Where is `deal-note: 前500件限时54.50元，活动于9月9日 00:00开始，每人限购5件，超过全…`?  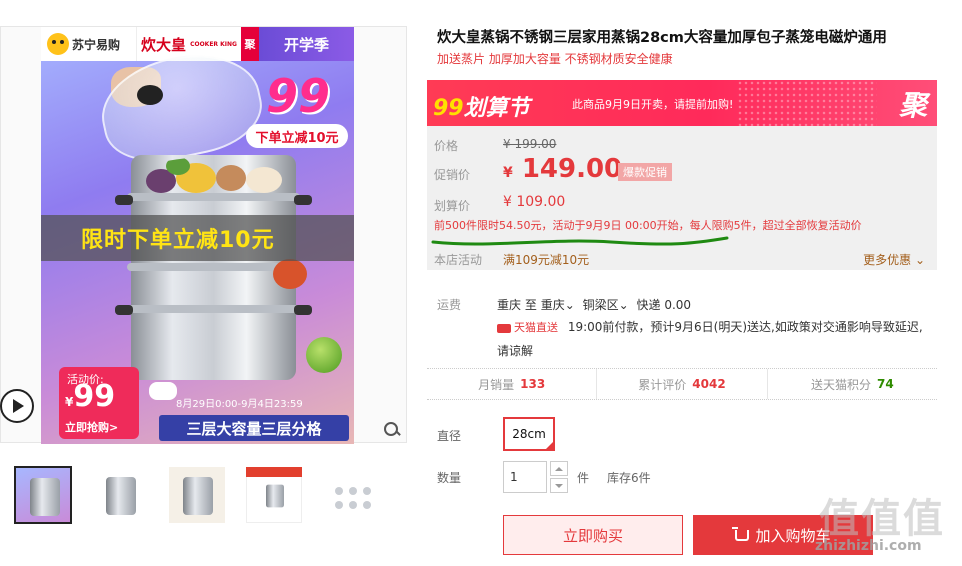
deal-note: 前500件限时54.50元，活动于9月9日 00:00开始，每人限购5件，超过全… is located at coordinates (648, 225).